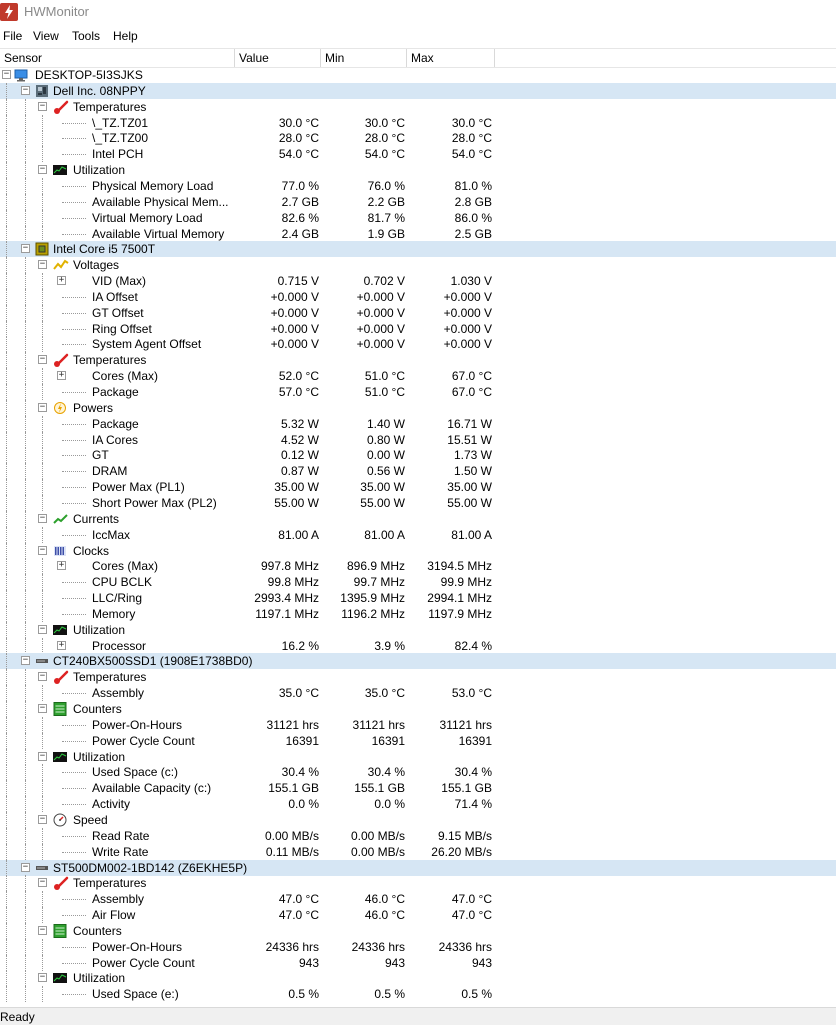 Image resolution: width=836 pixels, height=1025 pixels. Describe the element at coordinates (389, 645) in the screenshot. I see `sensor-min: 3.9 %` at that location.